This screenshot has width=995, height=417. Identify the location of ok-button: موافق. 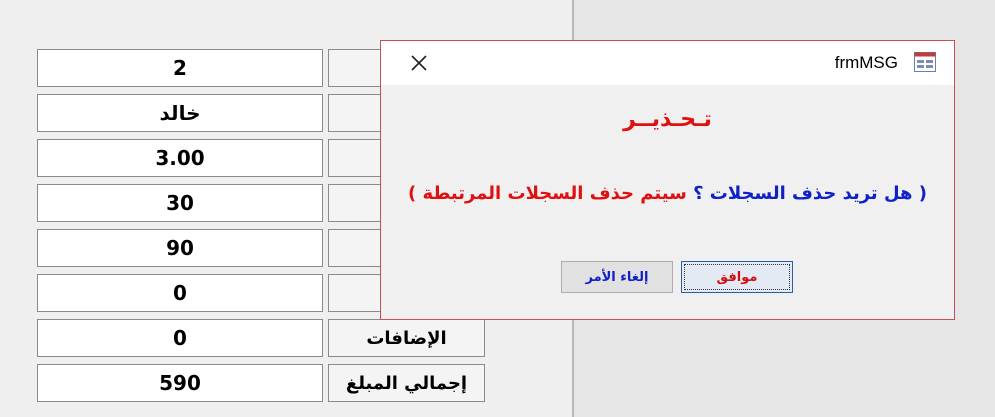
(737, 277).